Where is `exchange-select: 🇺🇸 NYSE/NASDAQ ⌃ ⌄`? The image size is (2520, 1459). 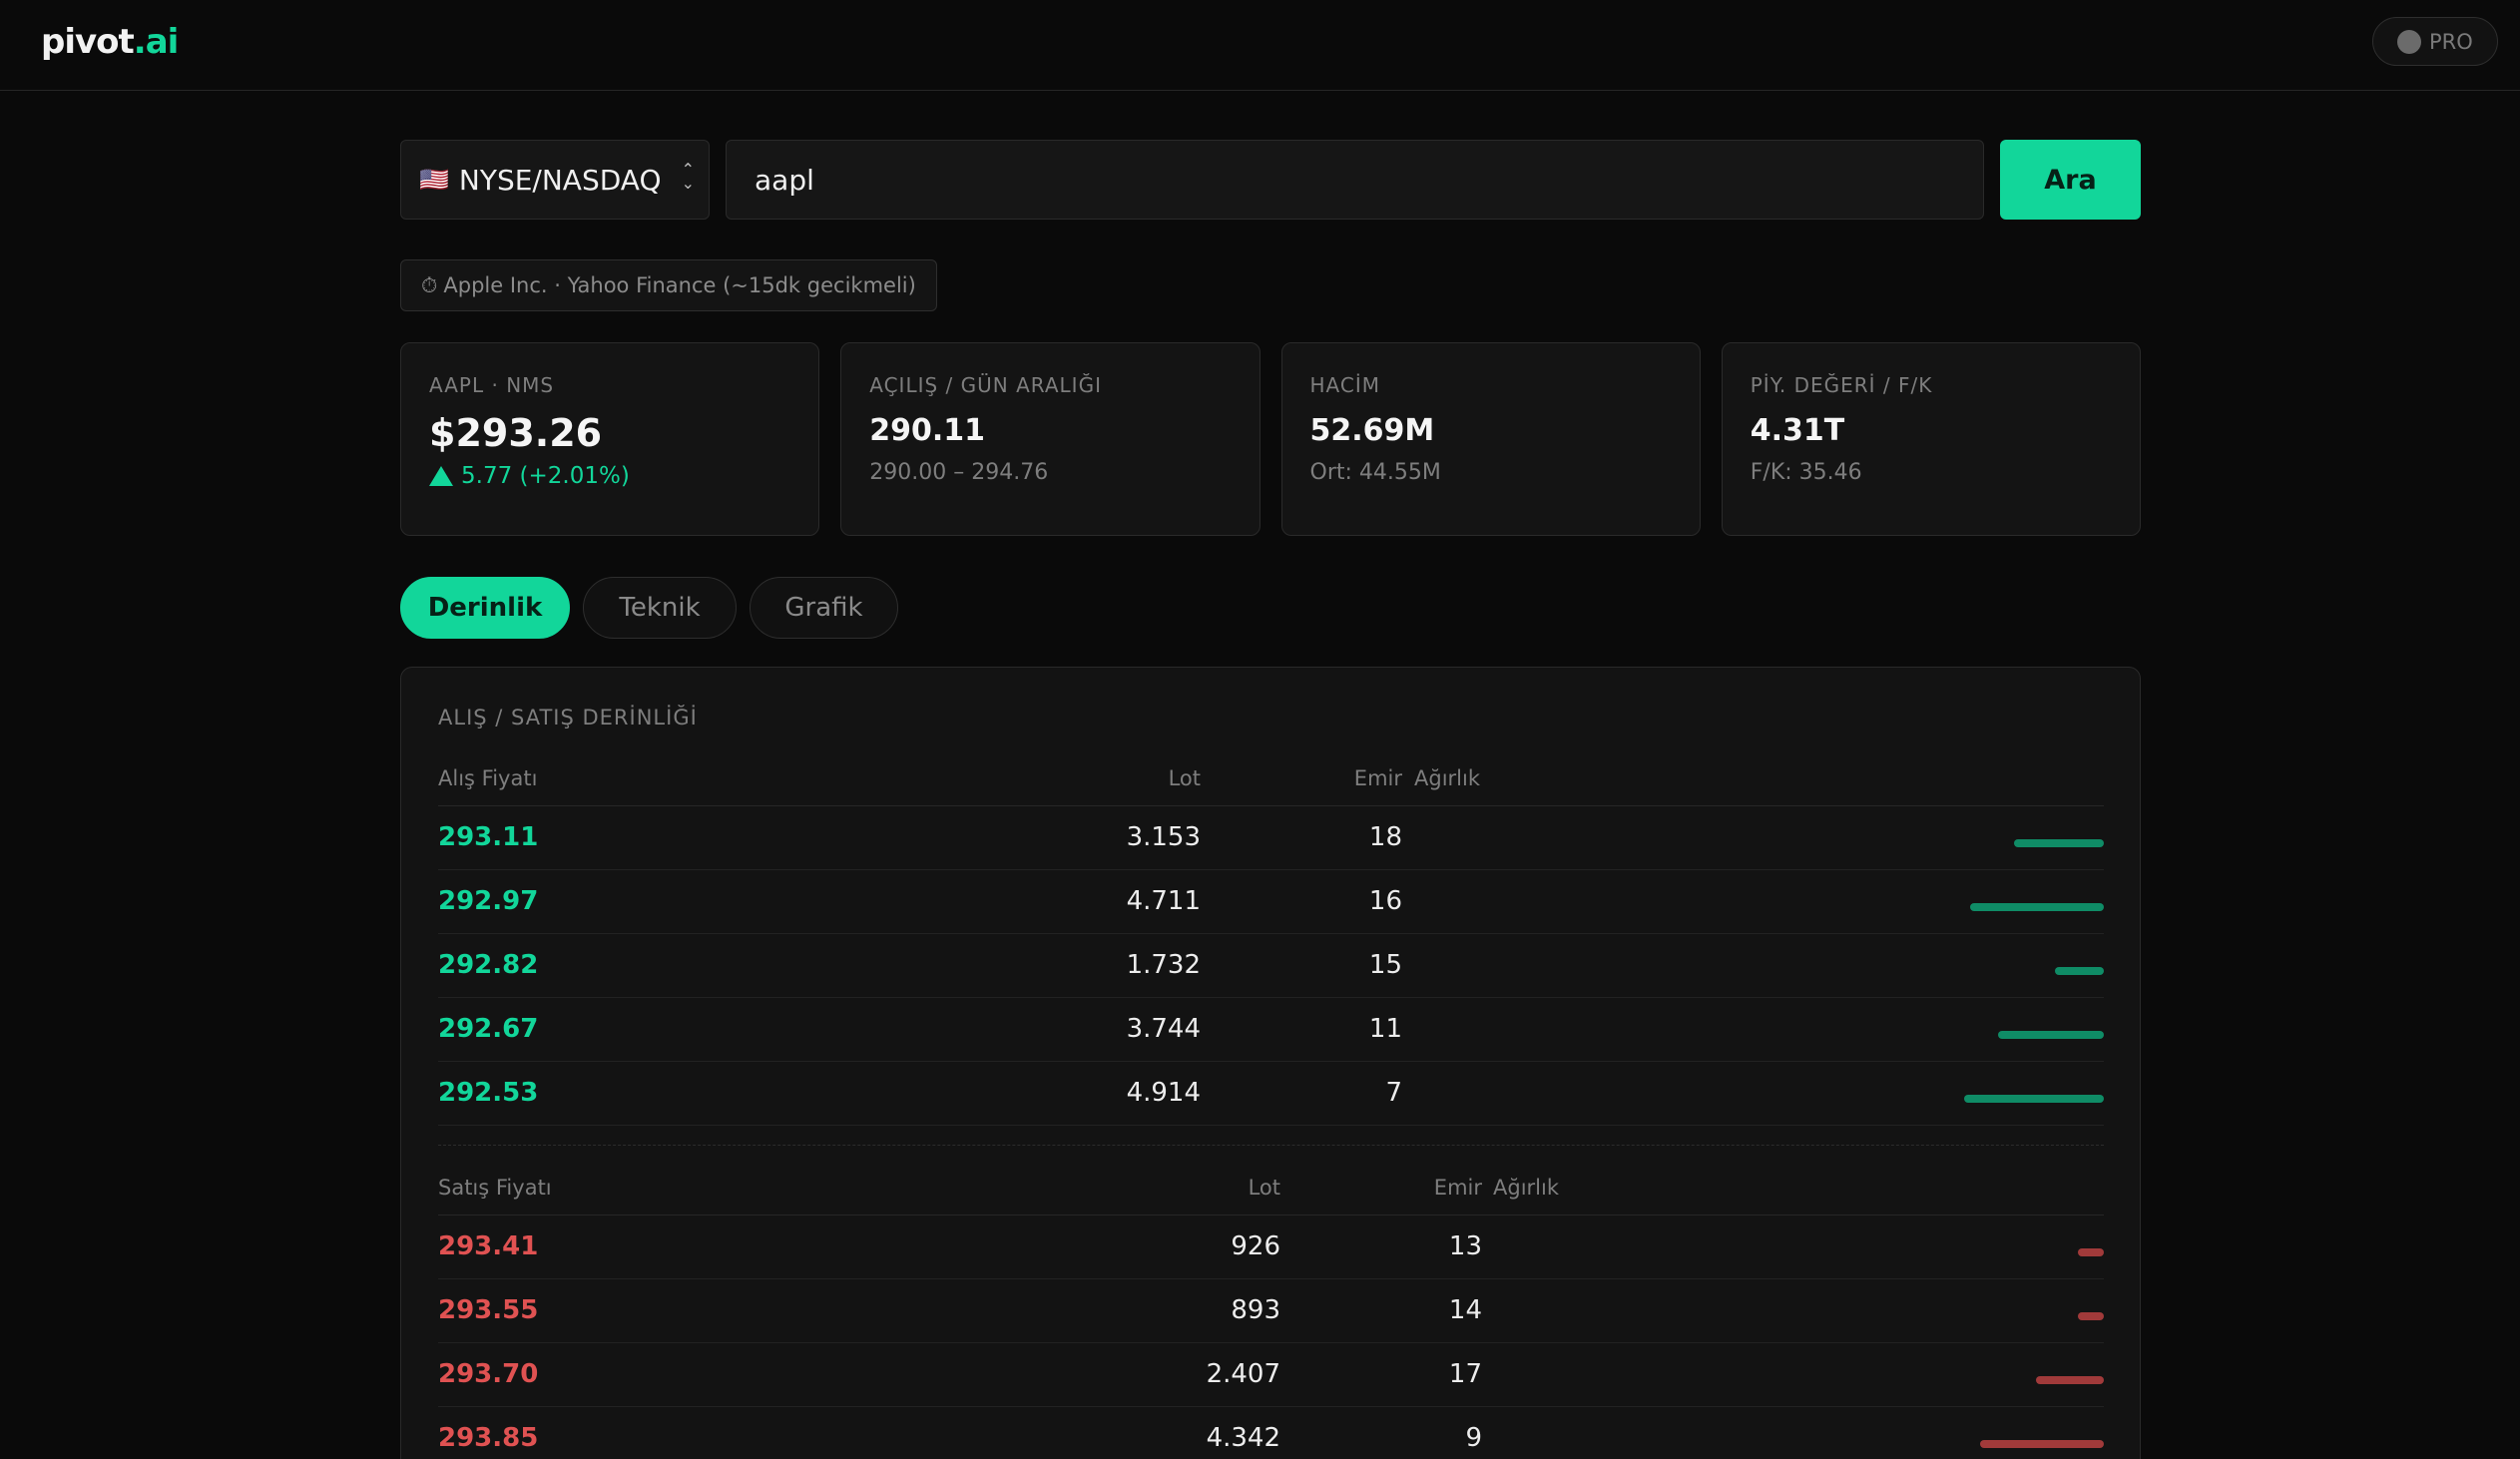
exchange-select: 🇺🇸 NYSE/NASDAQ ⌃ ⌄ is located at coordinates (555, 180).